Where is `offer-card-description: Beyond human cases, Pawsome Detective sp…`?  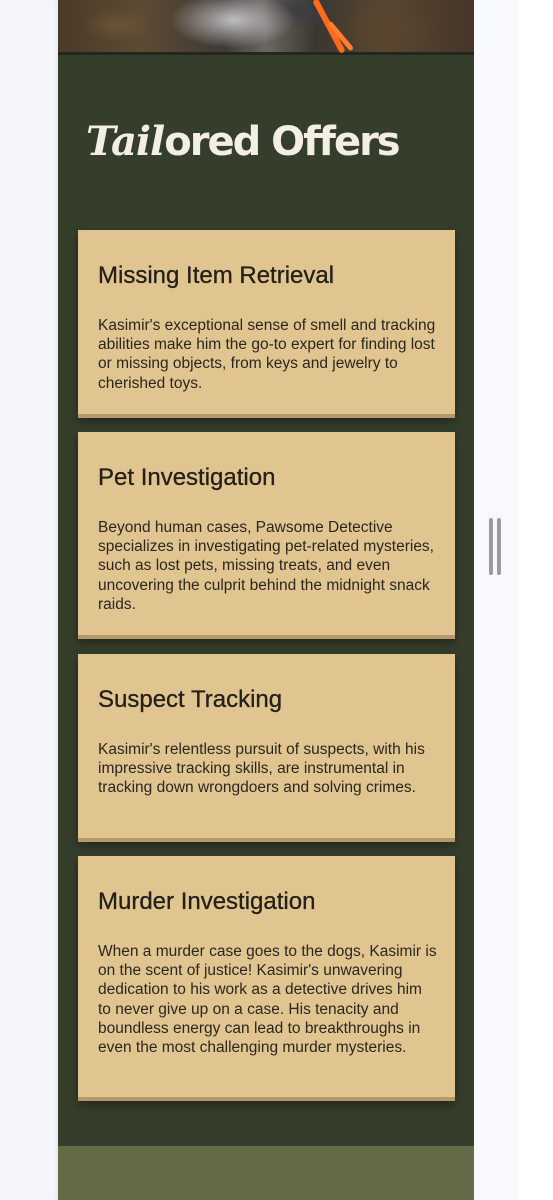 offer-card-description: Beyond human cases, Pawsome Detective sp… is located at coordinates (266, 566).